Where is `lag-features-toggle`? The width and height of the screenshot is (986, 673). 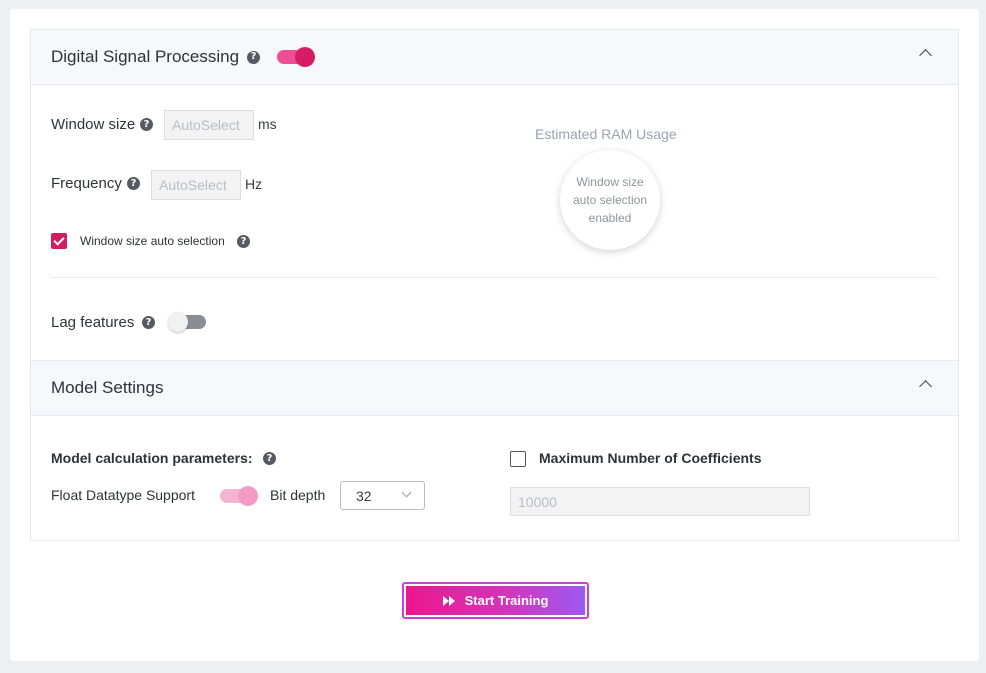 lag-features-toggle is located at coordinates (187, 322).